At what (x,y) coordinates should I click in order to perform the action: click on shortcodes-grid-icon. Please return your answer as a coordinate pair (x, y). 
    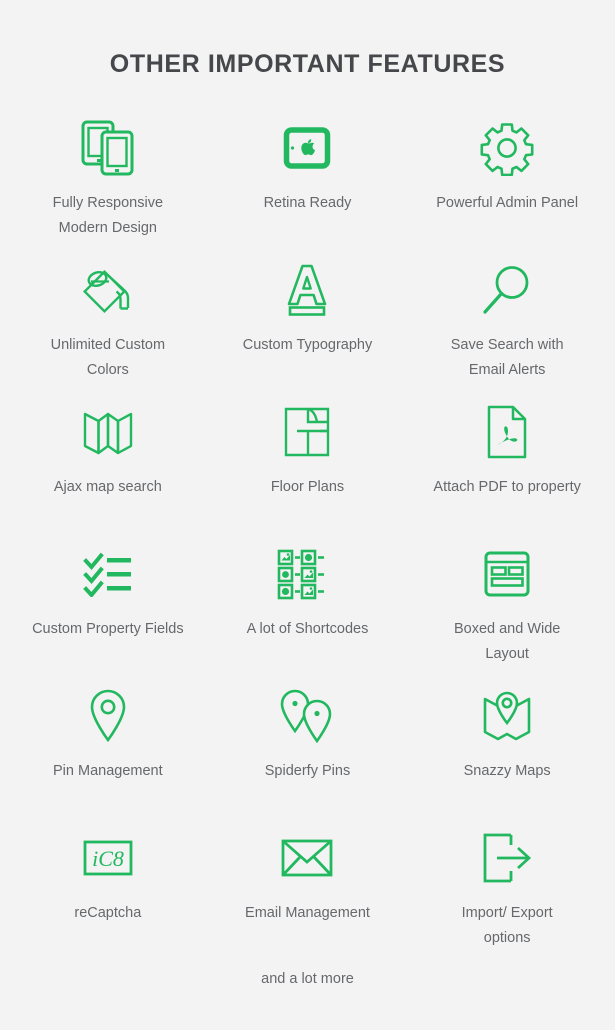
    Looking at the image, I should click on (307, 574).